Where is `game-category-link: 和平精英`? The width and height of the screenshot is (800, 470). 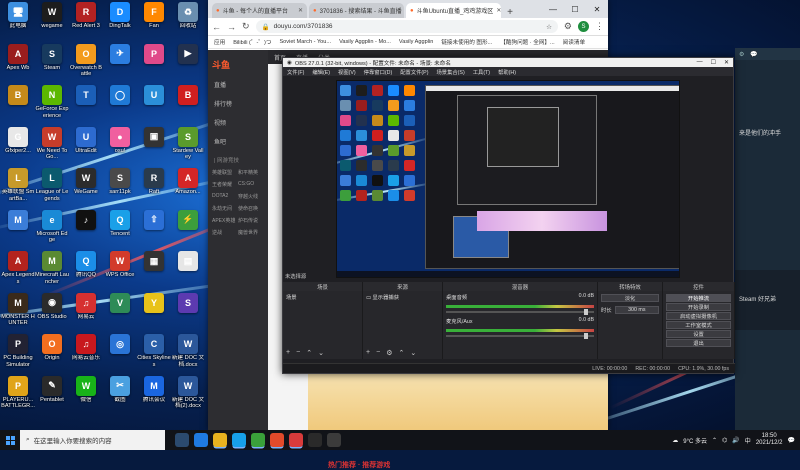
game-category-link: 和平精英 is located at coordinates (251, 172).